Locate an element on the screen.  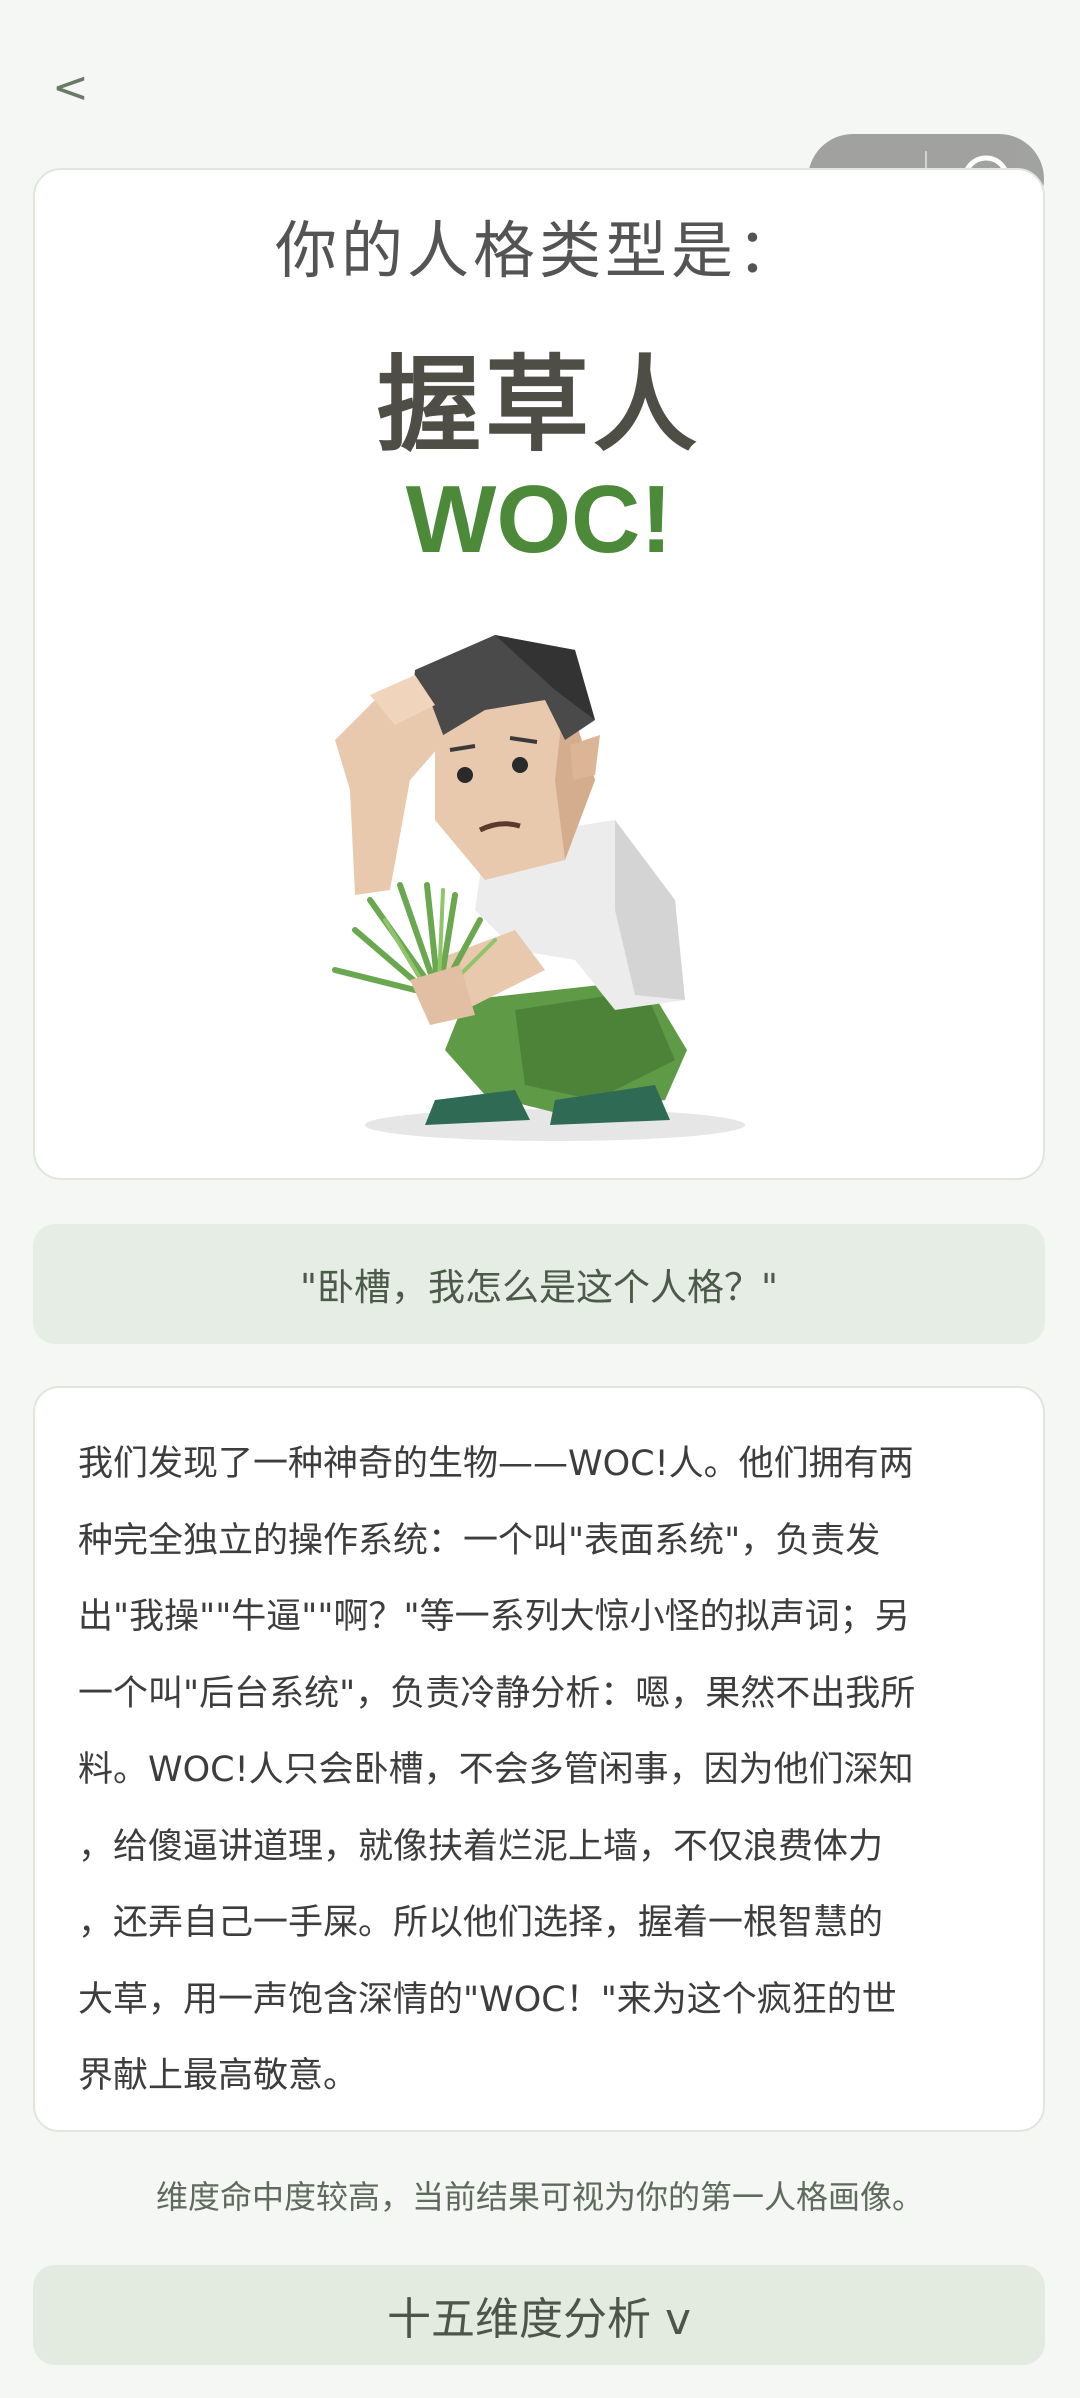
description-line: 大草，用一声饱含深情的"WOC！"来为这个疯狂的世 is located at coordinates (487, 1999).